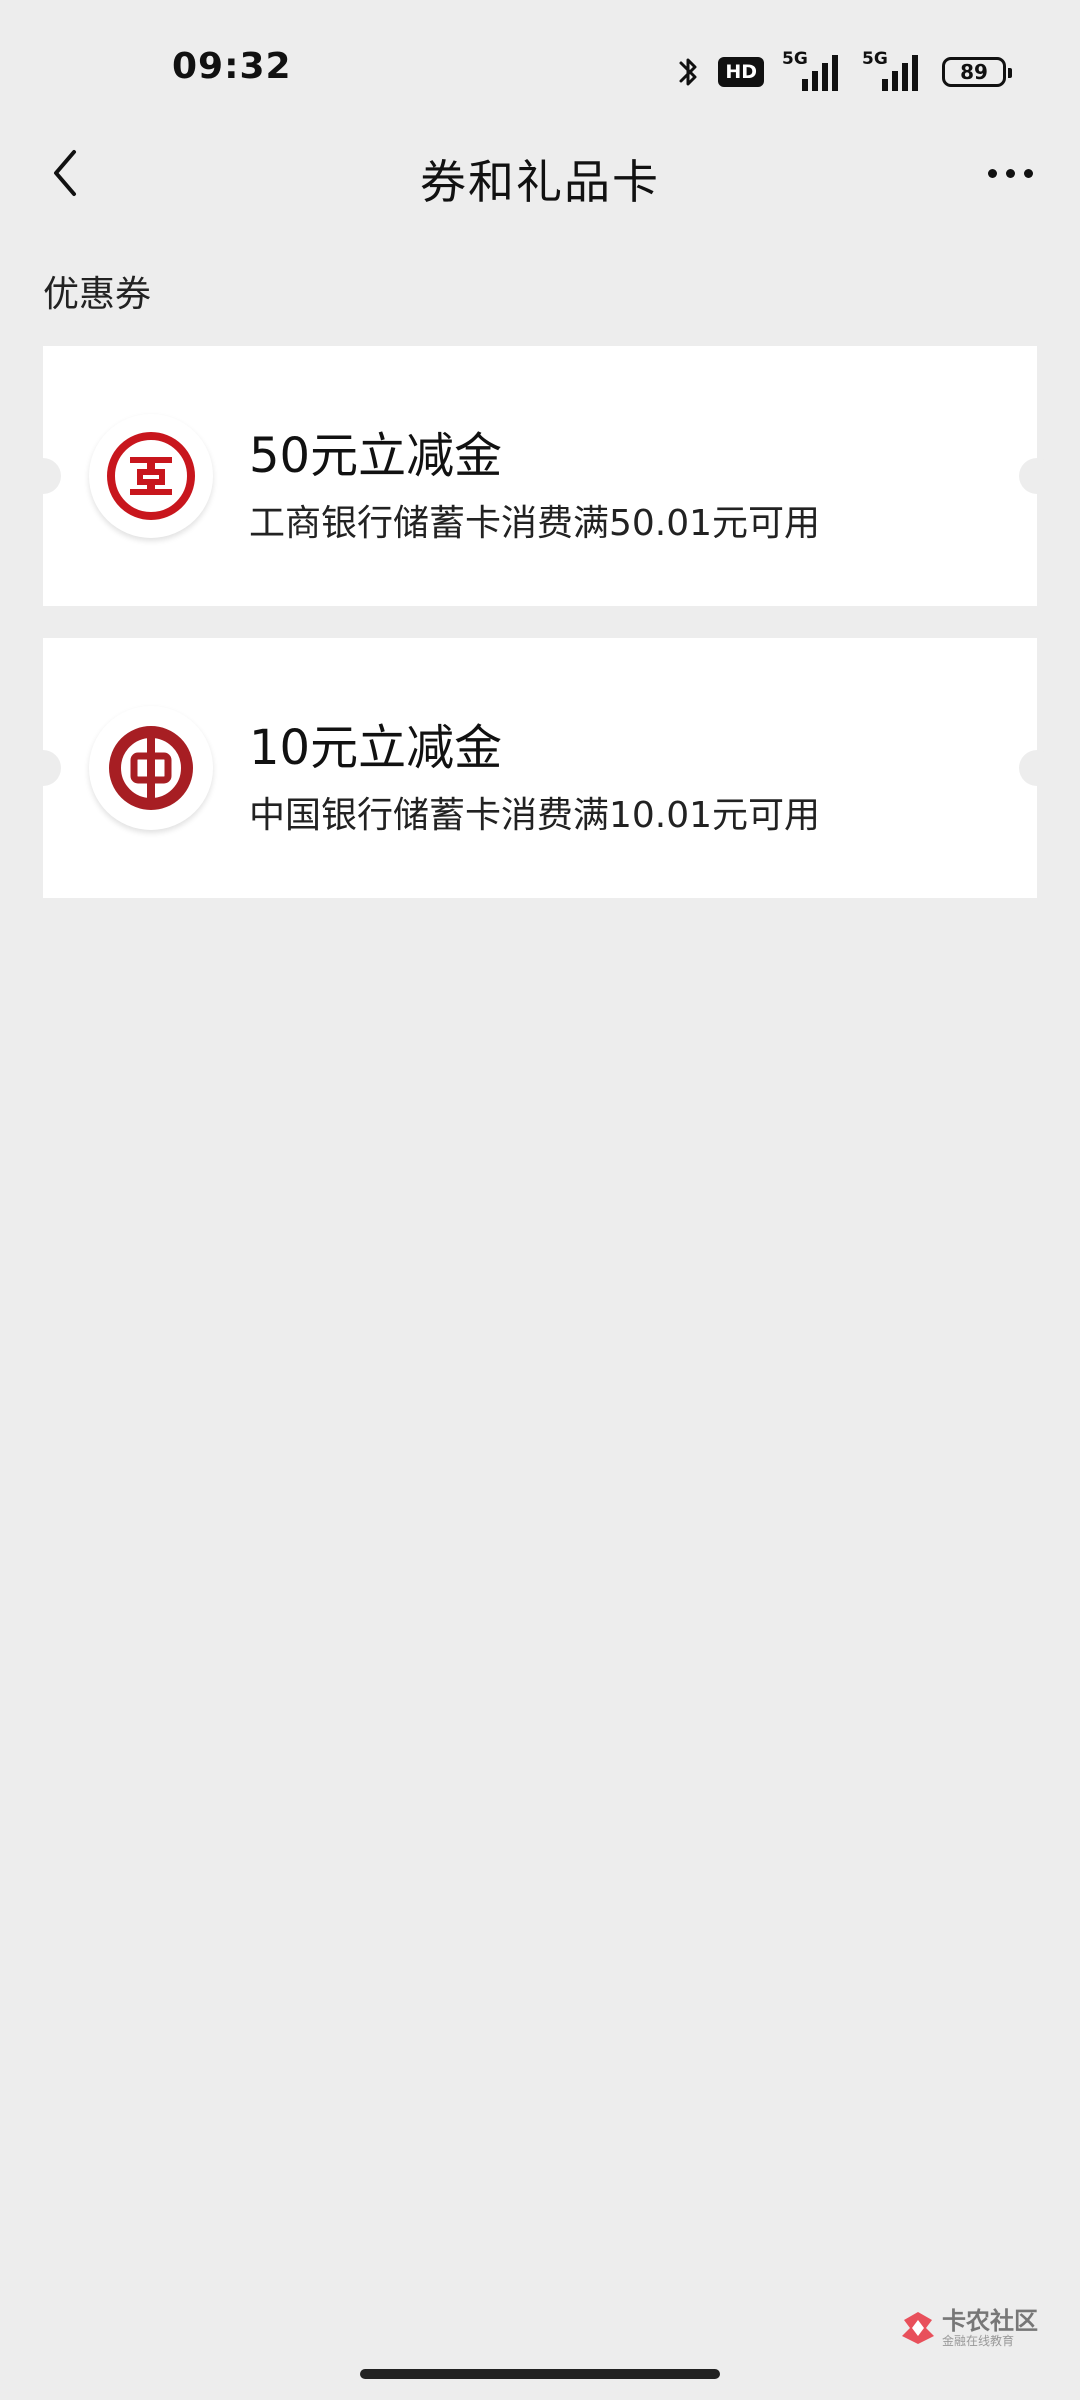 The image size is (1080, 2400). I want to click on page-title: 券和礼品卡, so click(540, 182).